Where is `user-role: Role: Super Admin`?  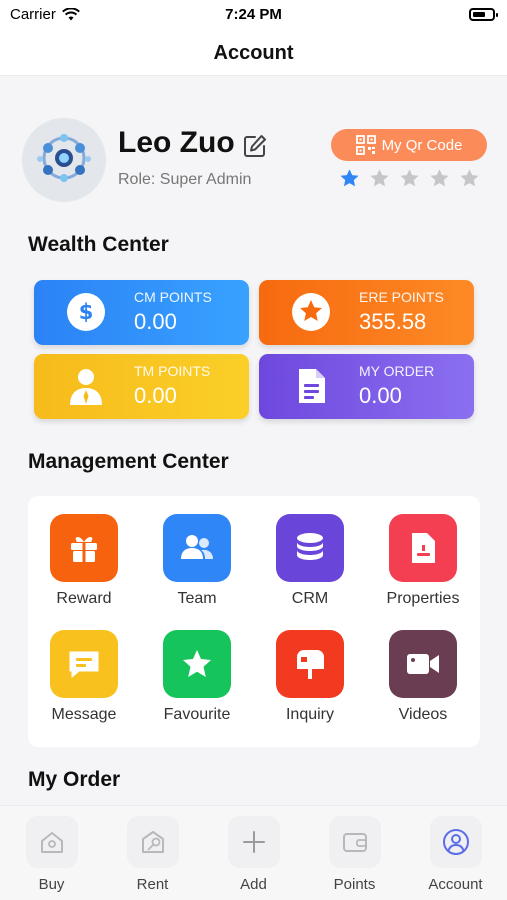 user-role: Role: Super Admin is located at coordinates (185, 179).